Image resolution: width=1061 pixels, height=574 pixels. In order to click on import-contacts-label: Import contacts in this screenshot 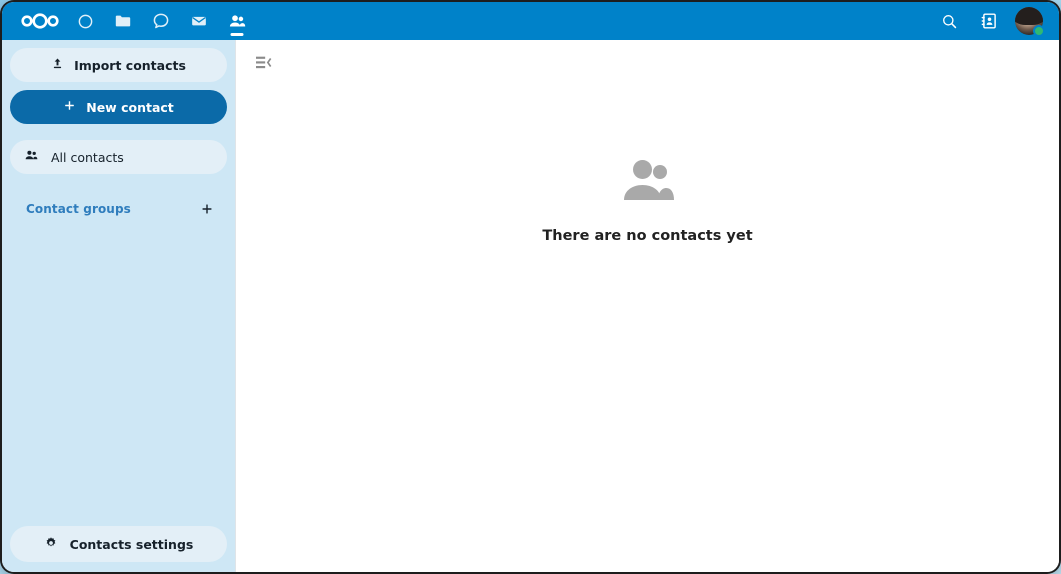, I will do `click(130, 65)`.